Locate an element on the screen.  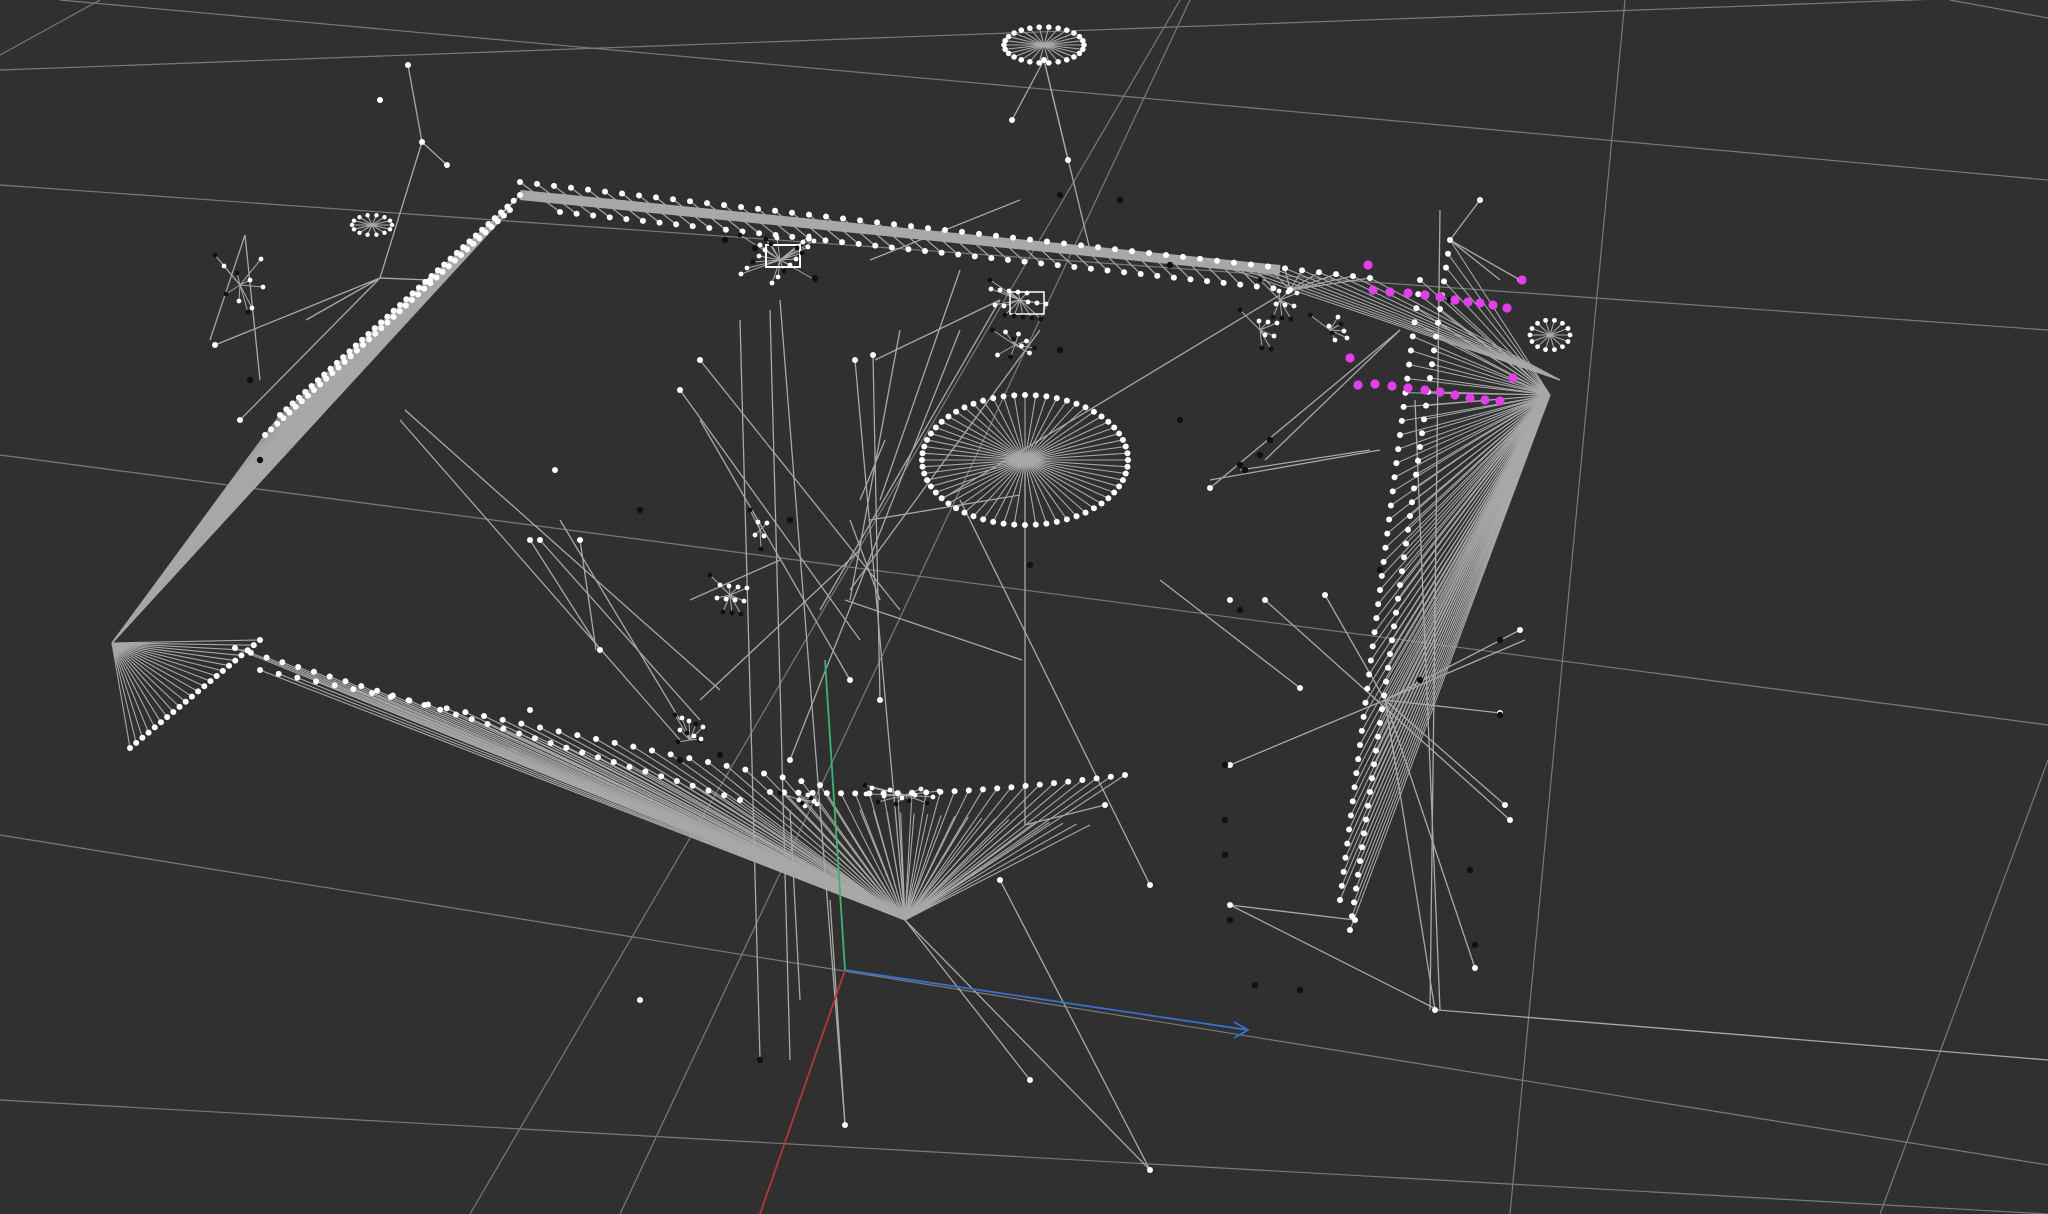
dark-node is located at coordinates (1030, 565).